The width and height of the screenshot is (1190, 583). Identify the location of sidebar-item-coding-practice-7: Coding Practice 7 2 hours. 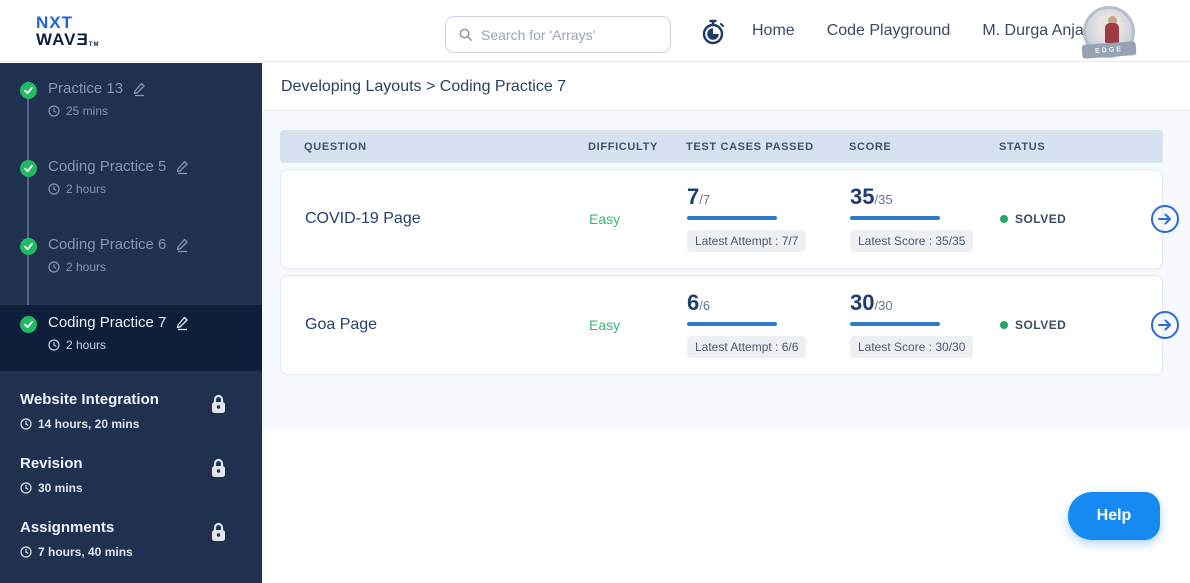
(131, 338).